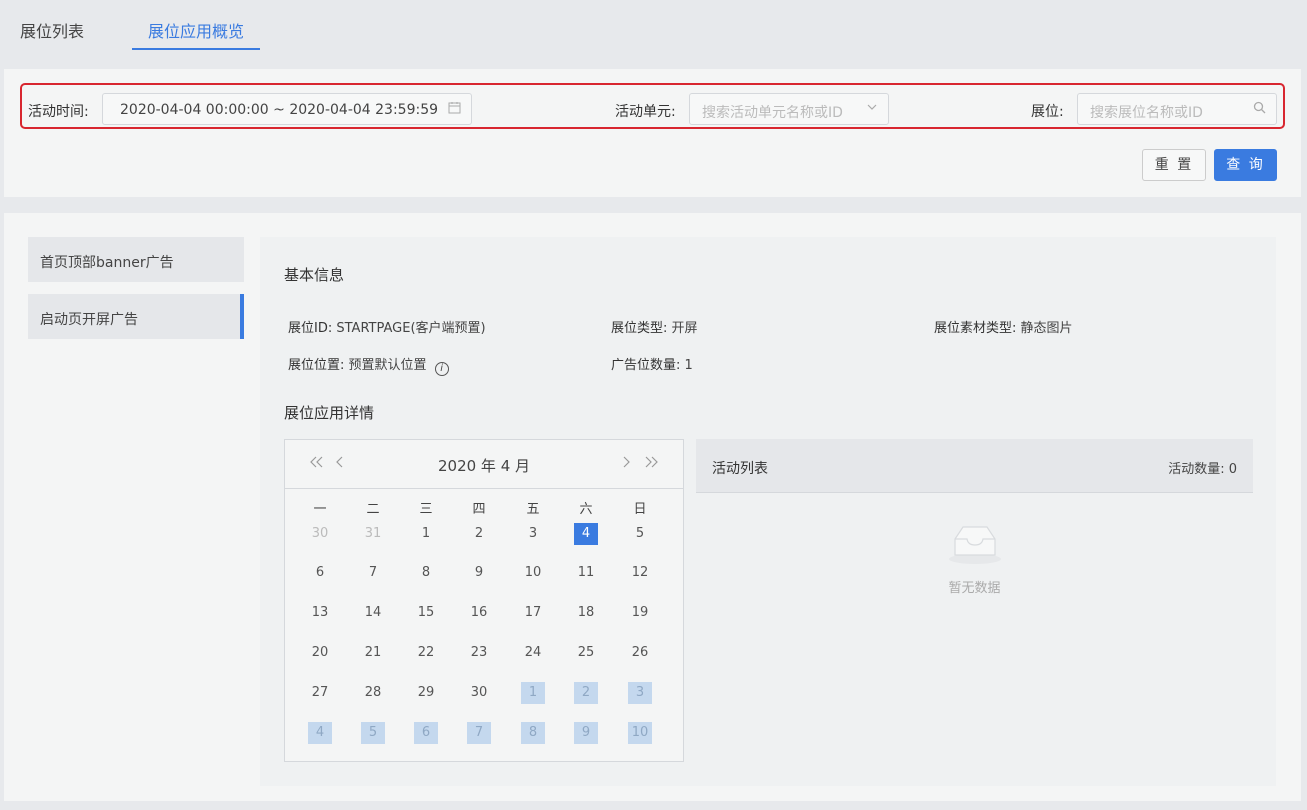 Image resolution: width=1307 pixels, height=810 pixels. I want to click on sidebar-item-label: 首页顶部banner广告, so click(107, 263).